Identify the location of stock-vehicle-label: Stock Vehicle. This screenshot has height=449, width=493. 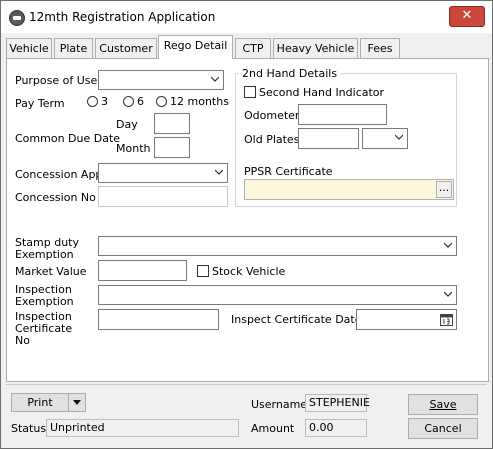
(249, 271).